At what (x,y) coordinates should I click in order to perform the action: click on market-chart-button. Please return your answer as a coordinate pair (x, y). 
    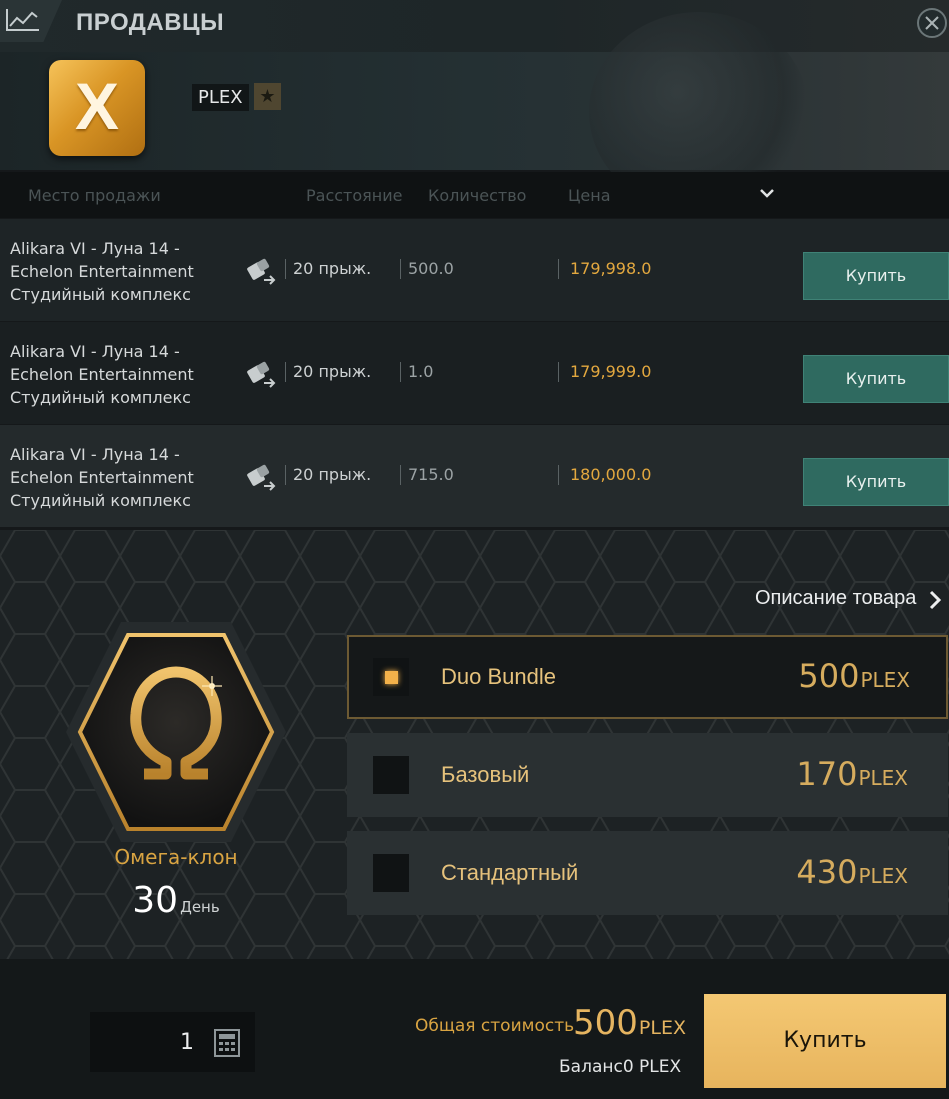
    Looking at the image, I should click on (31, 21).